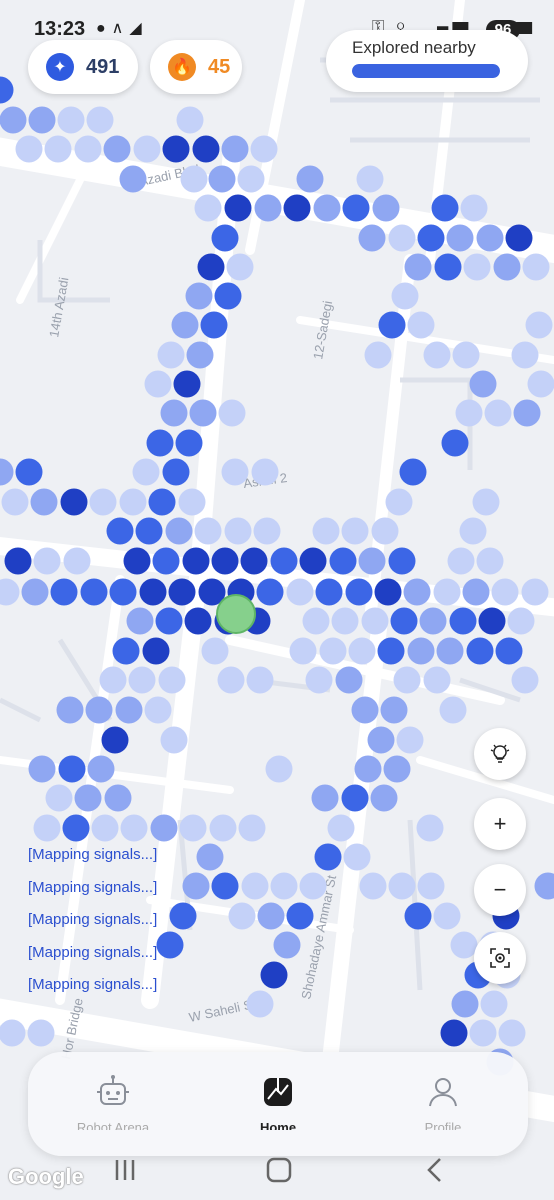  What do you see at coordinates (60, 29) in the screenshot?
I see `status-time: 13:23` at bounding box center [60, 29].